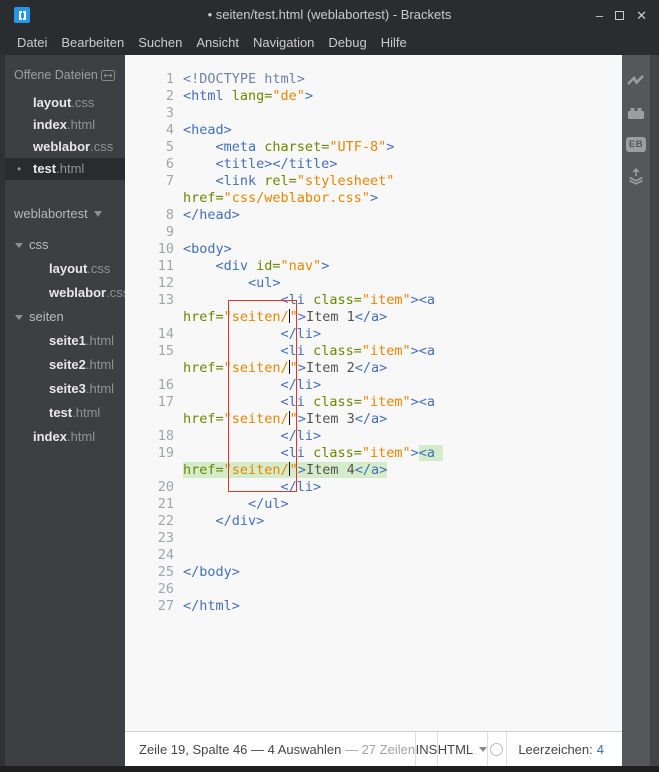 This screenshot has width=659, height=772. What do you see at coordinates (373, 538) in the screenshot?
I see `code-row: 23` at bounding box center [373, 538].